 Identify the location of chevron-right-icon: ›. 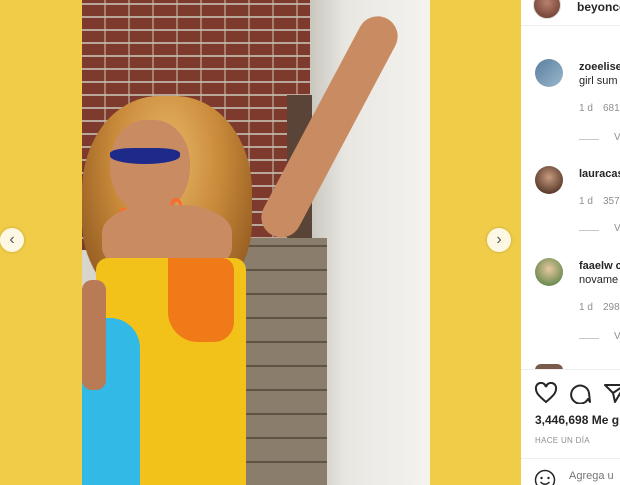
(499, 240).